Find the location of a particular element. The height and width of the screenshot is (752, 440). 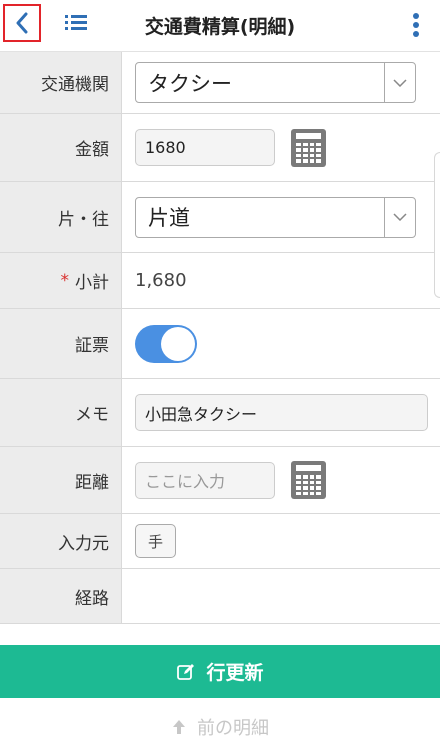

row-distance: 距離 ここに入力 is located at coordinates (220, 480).